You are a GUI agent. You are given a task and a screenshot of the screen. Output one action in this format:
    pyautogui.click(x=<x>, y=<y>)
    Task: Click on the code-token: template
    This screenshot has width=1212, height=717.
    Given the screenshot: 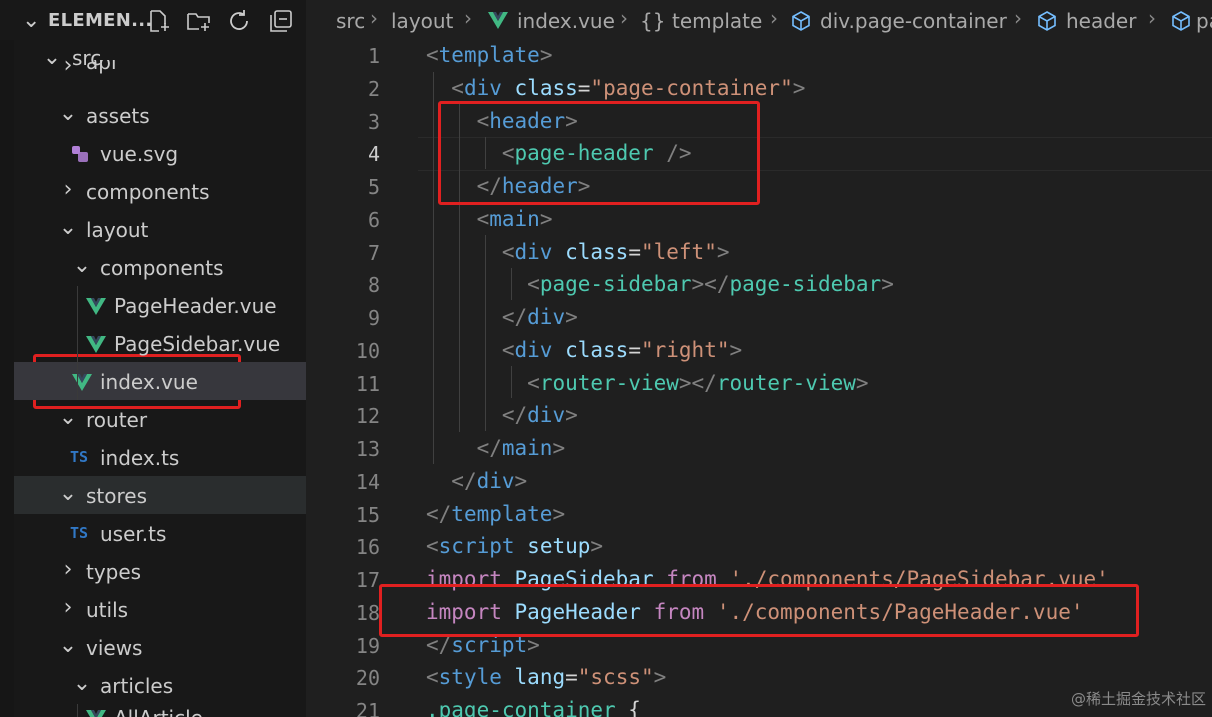 What is the action you would take?
    pyautogui.click(x=489, y=55)
    